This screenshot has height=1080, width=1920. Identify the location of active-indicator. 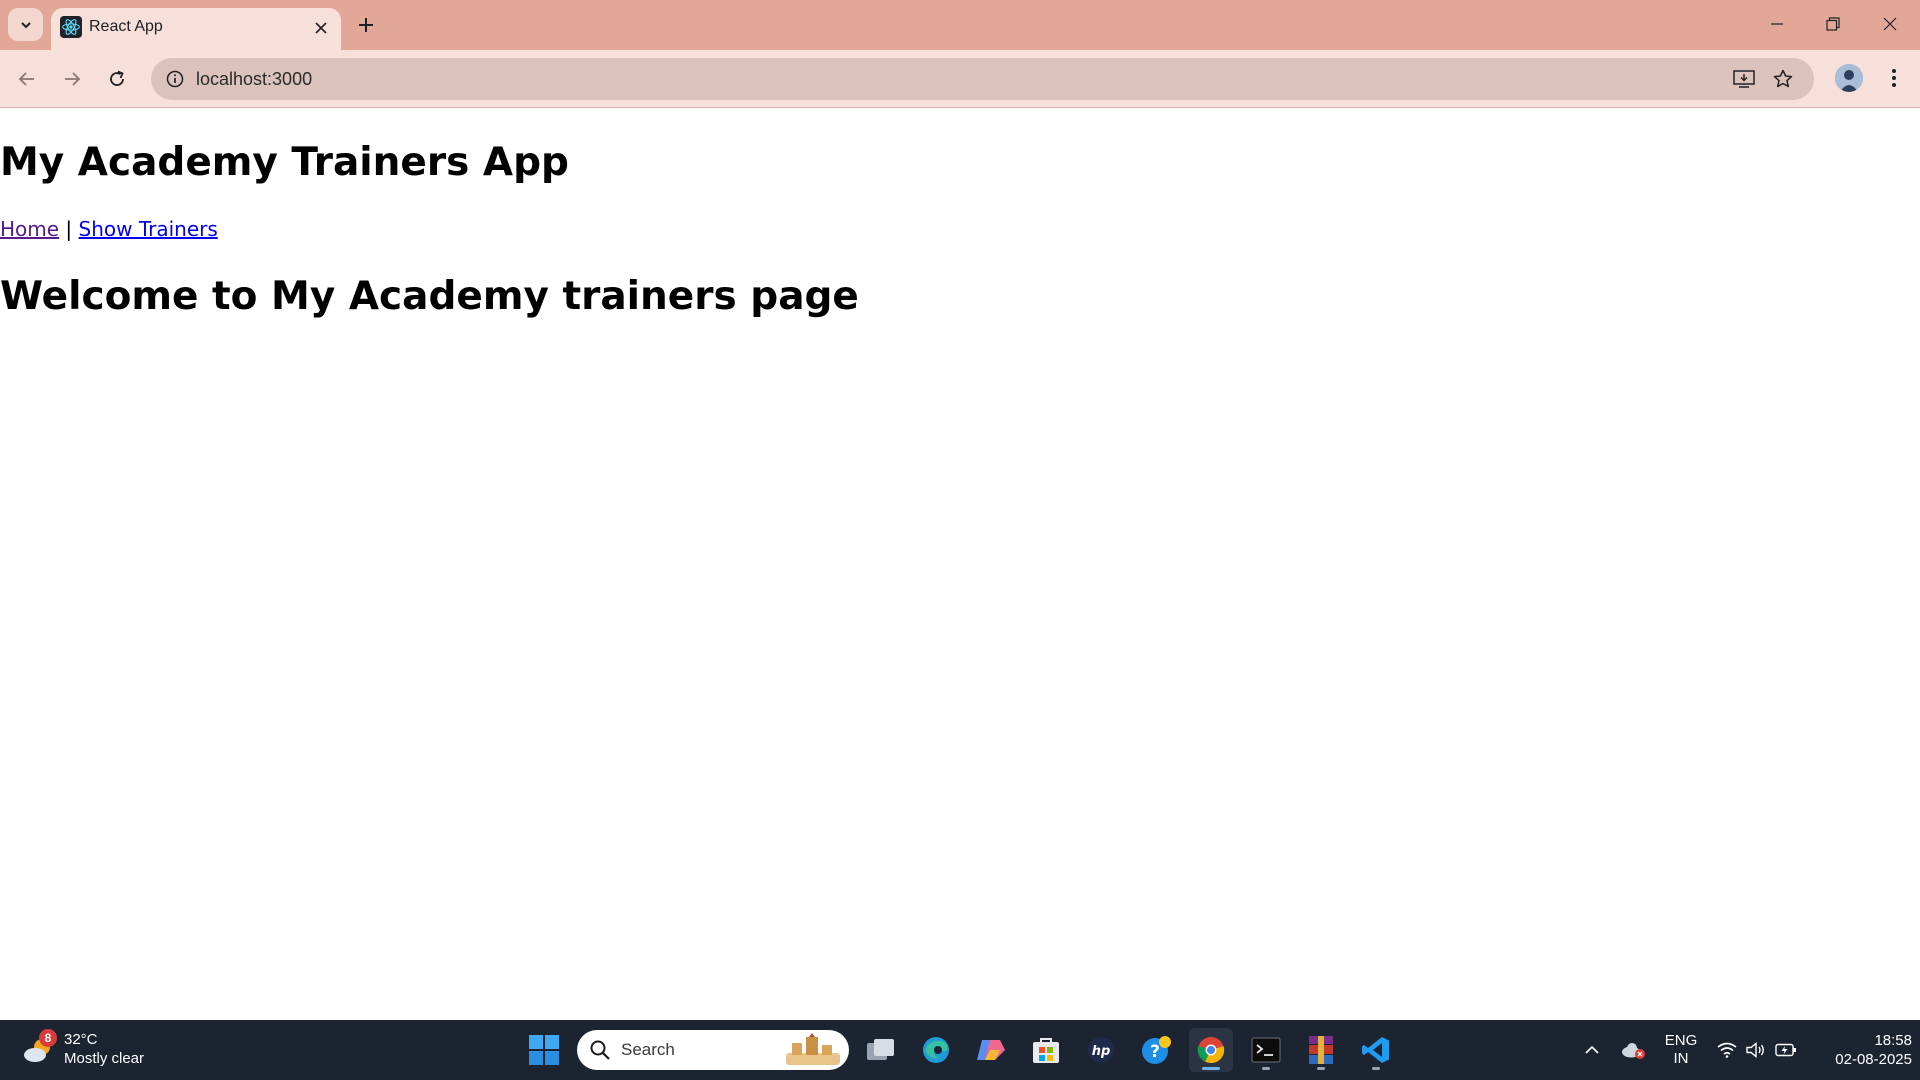
(1211, 1068).